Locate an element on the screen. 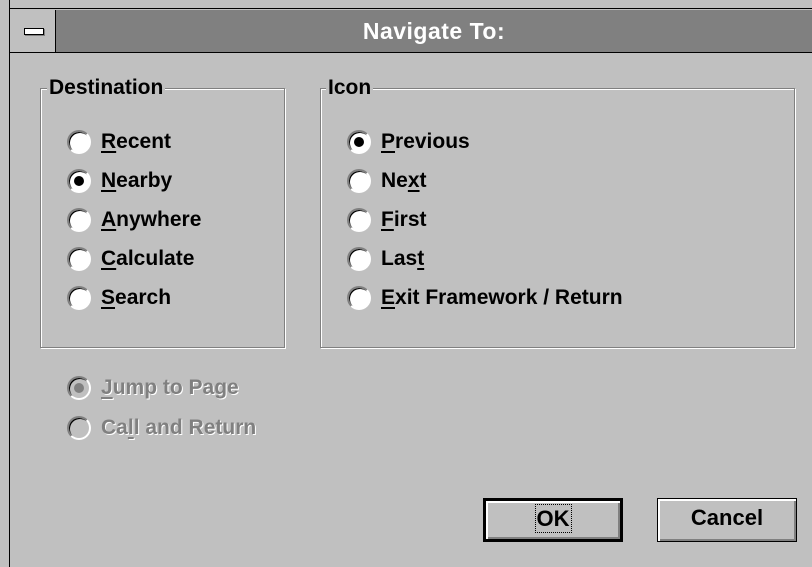 The image size is (812, 567). radio-nearby: Nearby is located at coordinates (119, 181).